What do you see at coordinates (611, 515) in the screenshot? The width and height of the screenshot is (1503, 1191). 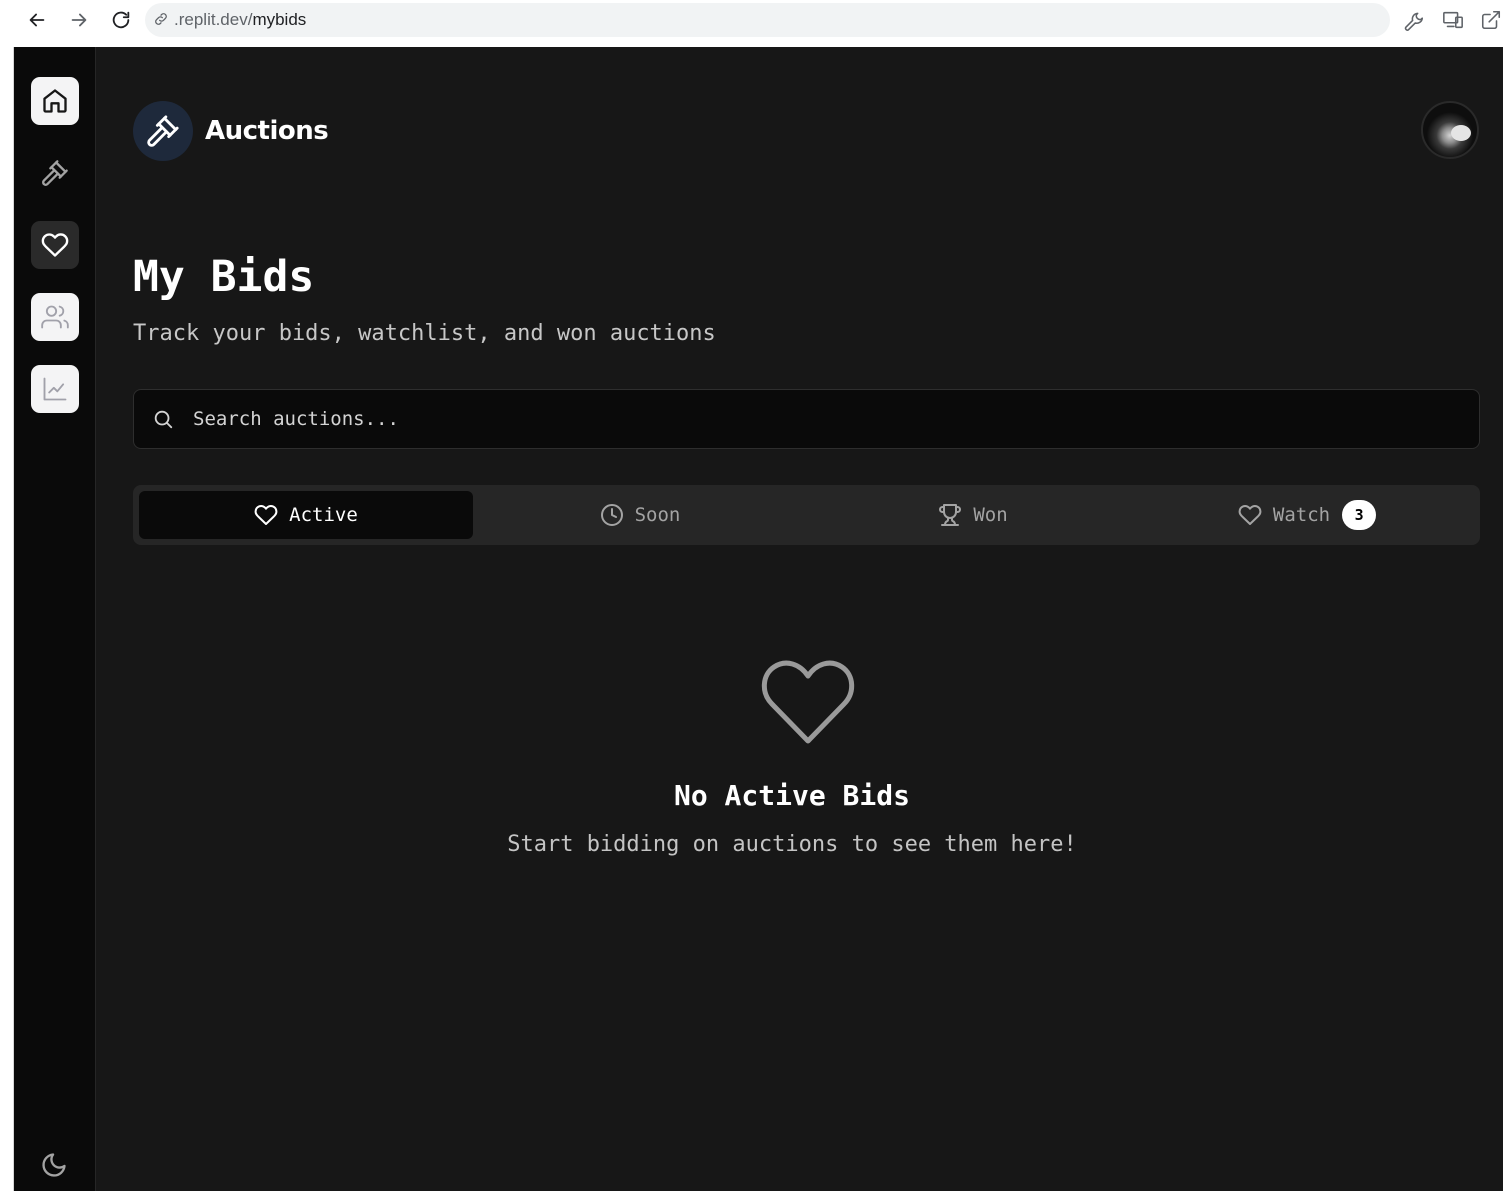 I see `clock-icon` at bounding box center [611, 515].